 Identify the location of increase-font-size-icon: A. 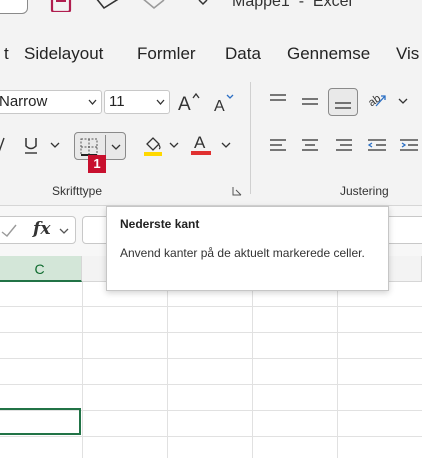
(189, 102).